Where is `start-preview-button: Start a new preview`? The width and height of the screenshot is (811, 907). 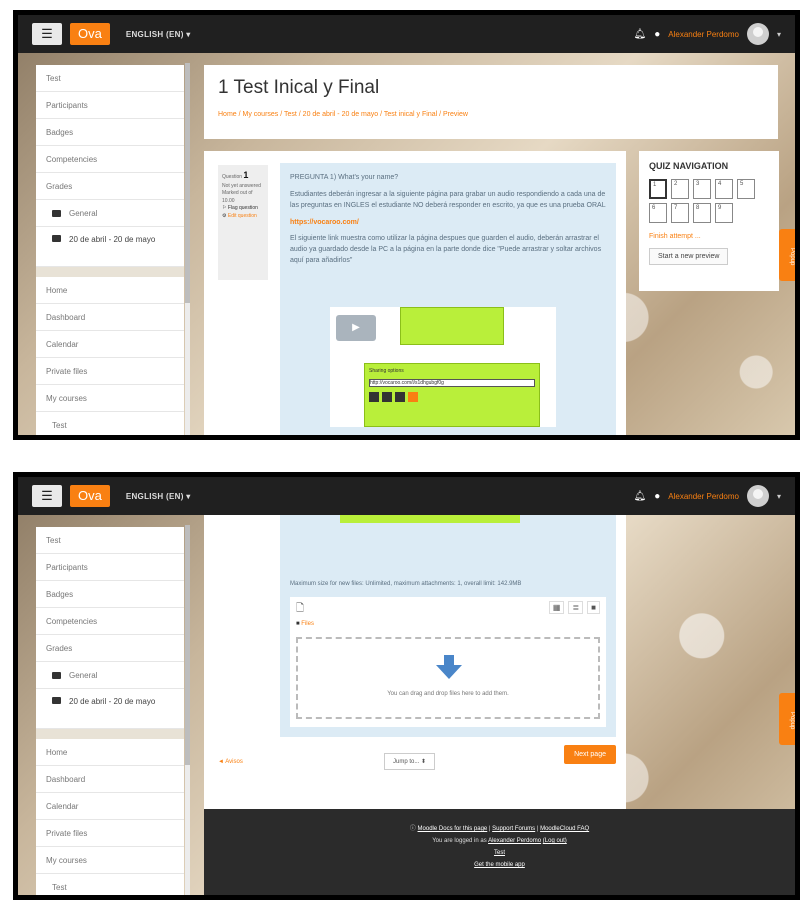
start-preview-button: Start a new preview is located at coordinates (689, 256).